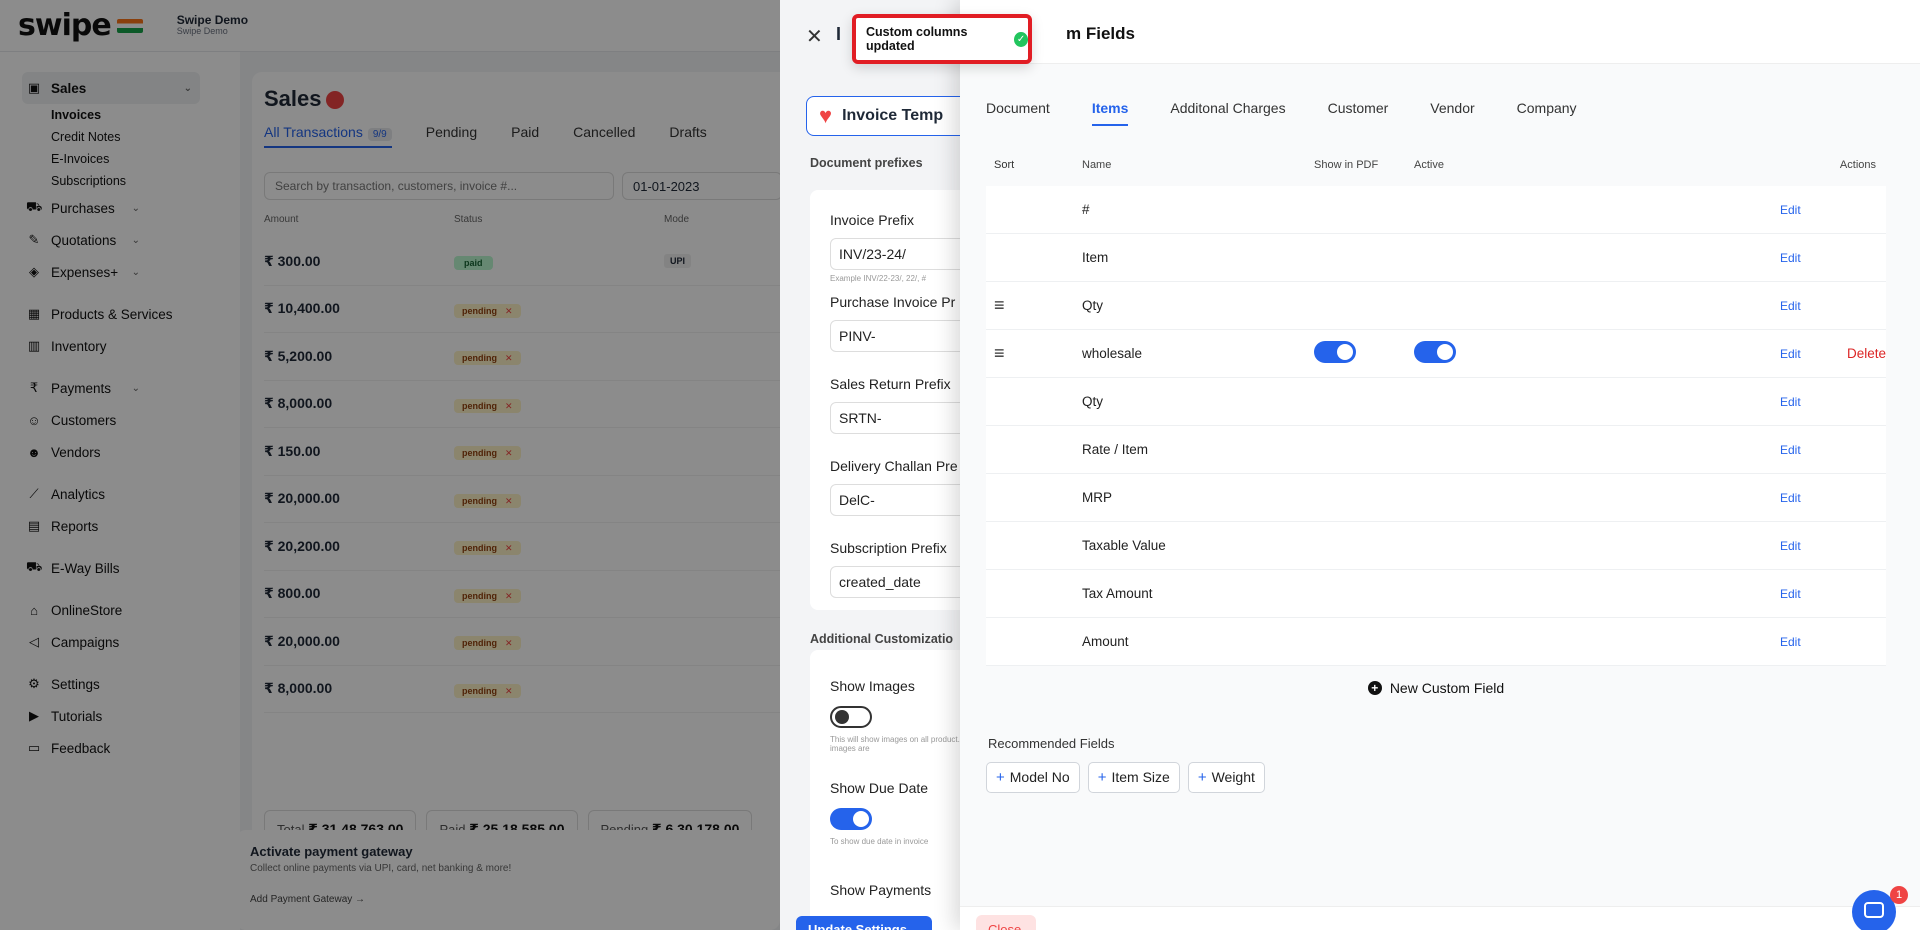 Image resolution: width=1920 pixels, height=930 pixels. What do you see at coordinates (1436, 402) in the screenshot?
I see `field-row: Qty Edit` at bounding box center [1436, 402].